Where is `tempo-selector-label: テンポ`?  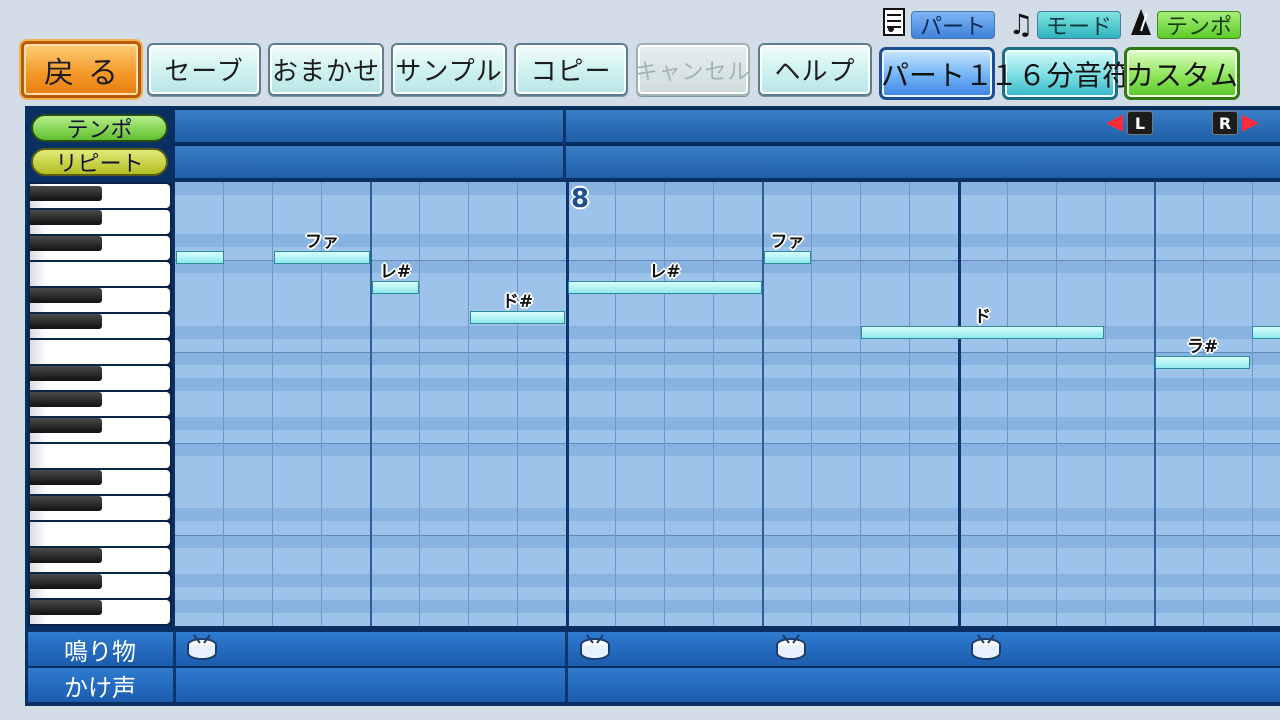
tempo-selector-label: テンポ is located at coordinates (1183, 25).